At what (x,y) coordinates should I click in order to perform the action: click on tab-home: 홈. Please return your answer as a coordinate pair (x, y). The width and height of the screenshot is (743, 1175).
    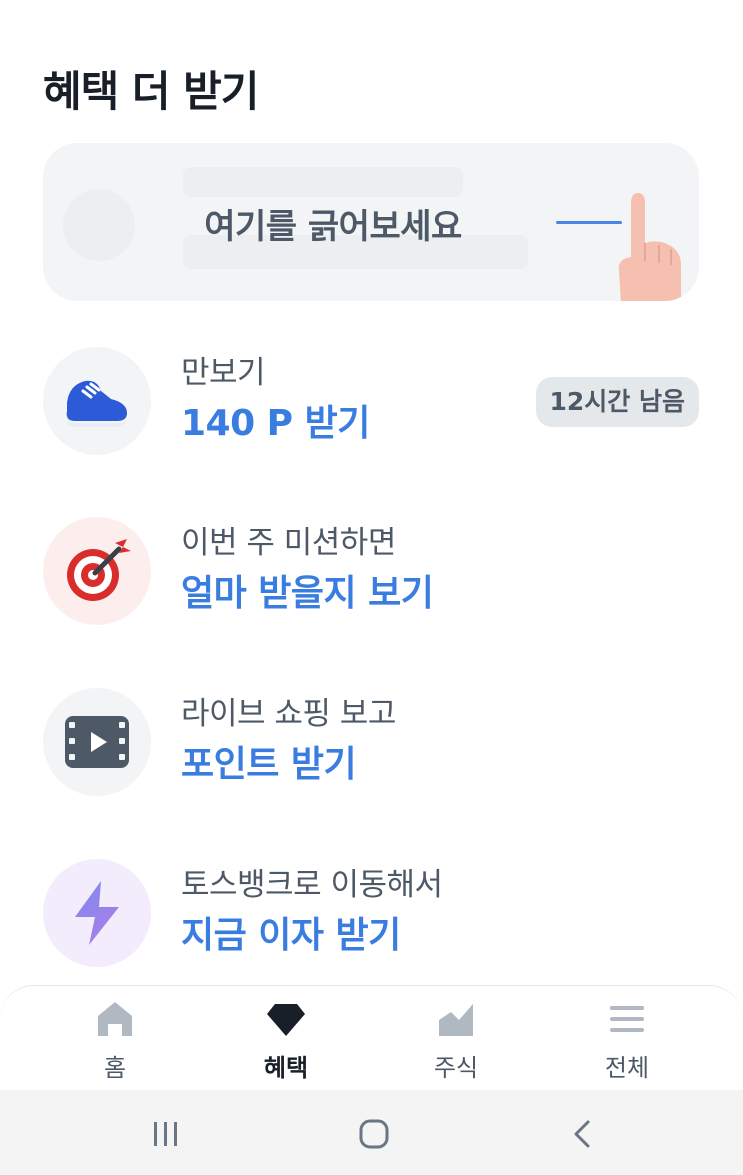
    Looking at the image, I should click on (115, 1041).